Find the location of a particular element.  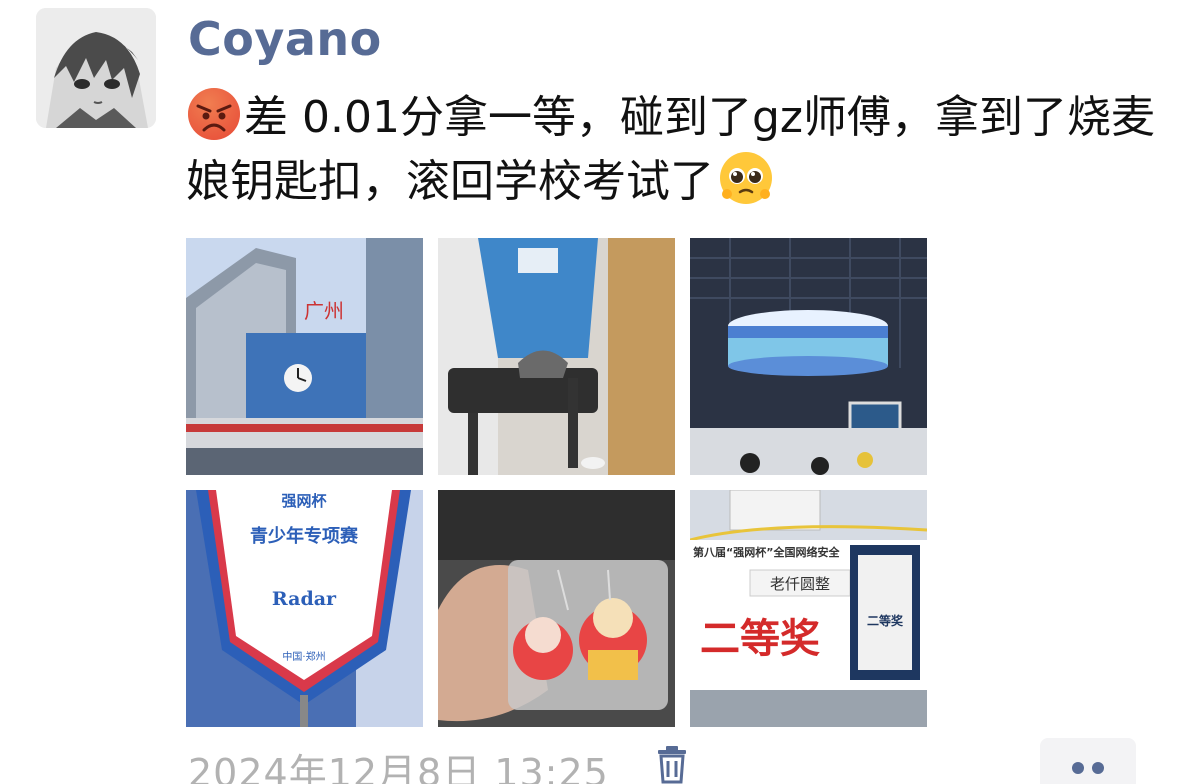

pennant-footer: 中国·郑州 is located at coordinates (303, 656).